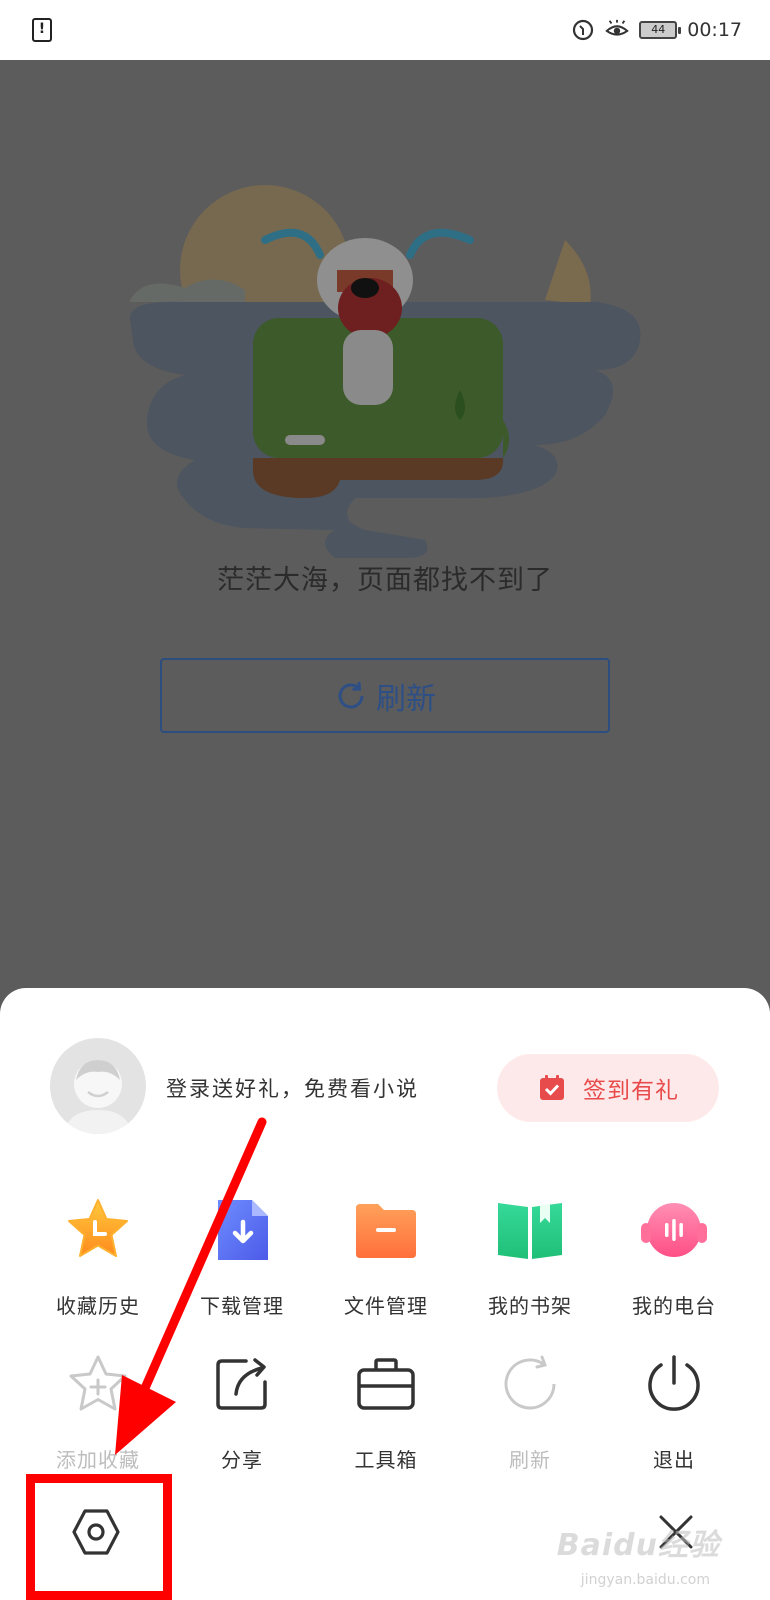 The height and width of the screenshot is (1600, 770). What do you see at coordinates (98, 1097) in the screenshot?
I see `default-avatar-icon` at bounding box center [98, 1097].